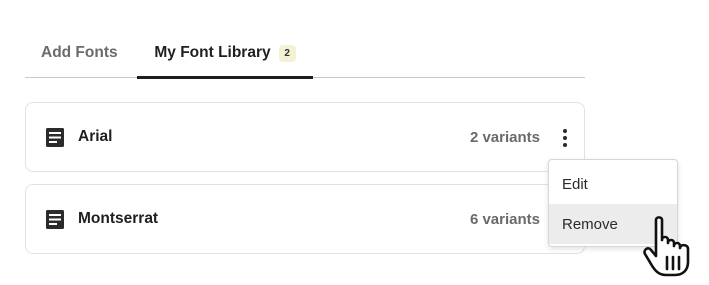  What do you see at coordinates (666, 246) in the screenshot?
I see `hand-pointer-icon` at bounding box center [666, 246].